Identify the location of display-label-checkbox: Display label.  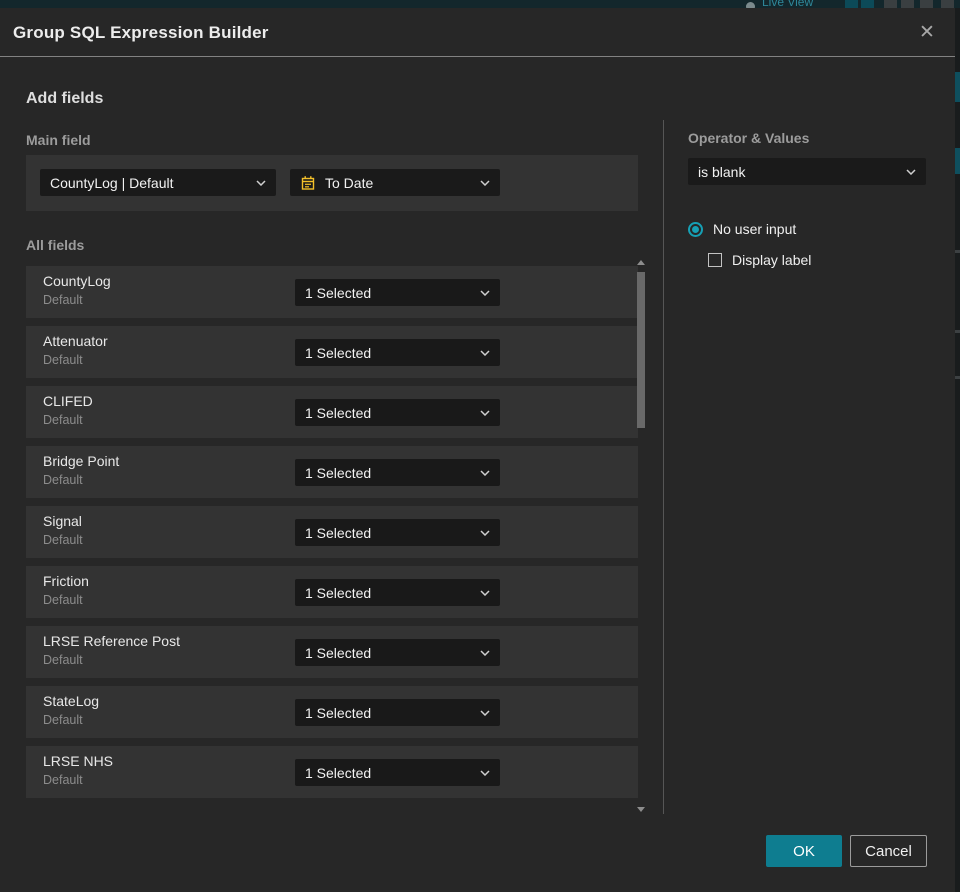
(759, 259).